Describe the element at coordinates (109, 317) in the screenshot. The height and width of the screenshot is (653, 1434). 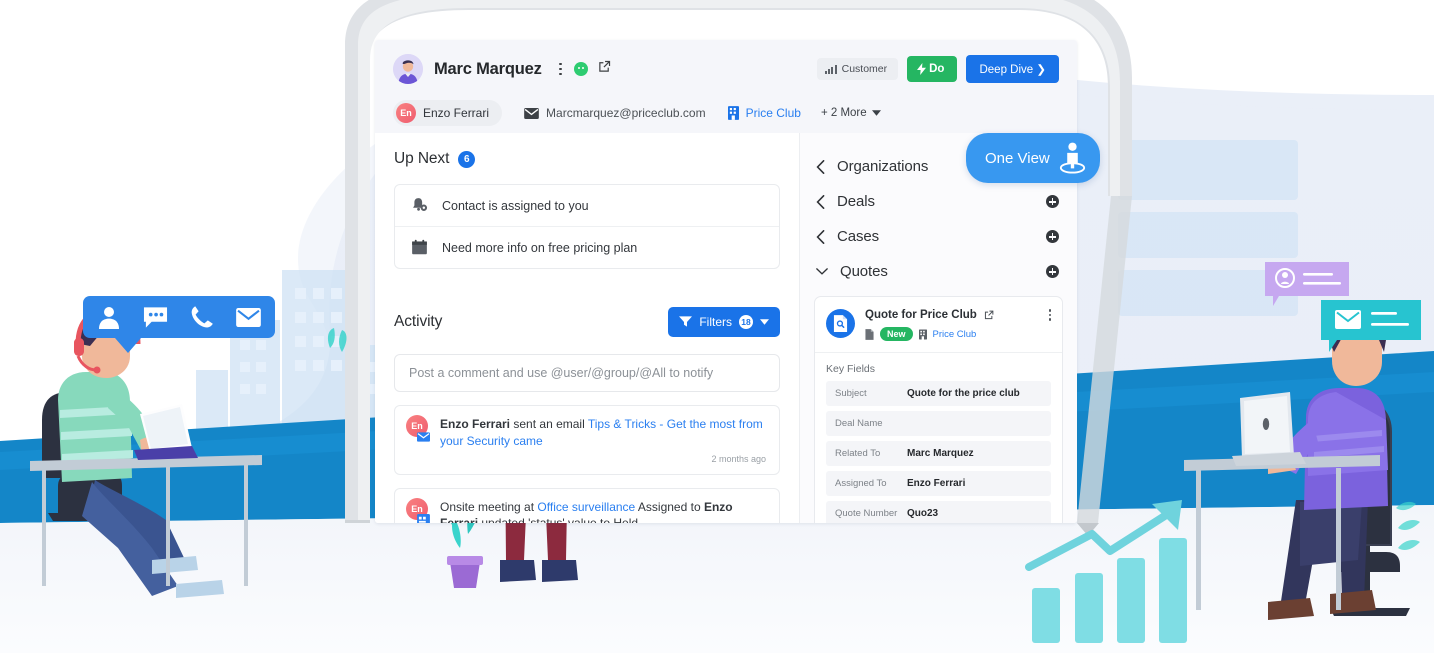
I see `person-icon` at that location.